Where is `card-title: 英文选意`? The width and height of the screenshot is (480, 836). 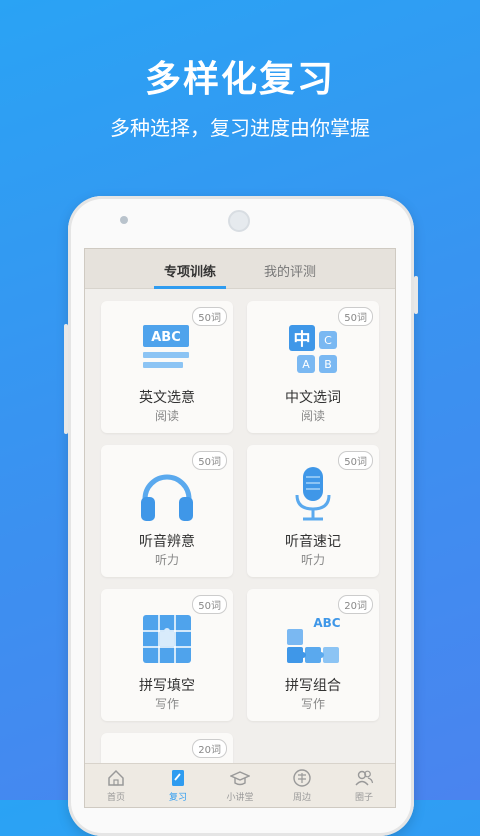 card-title: 英文选意 is located at coordinates (167, 398).